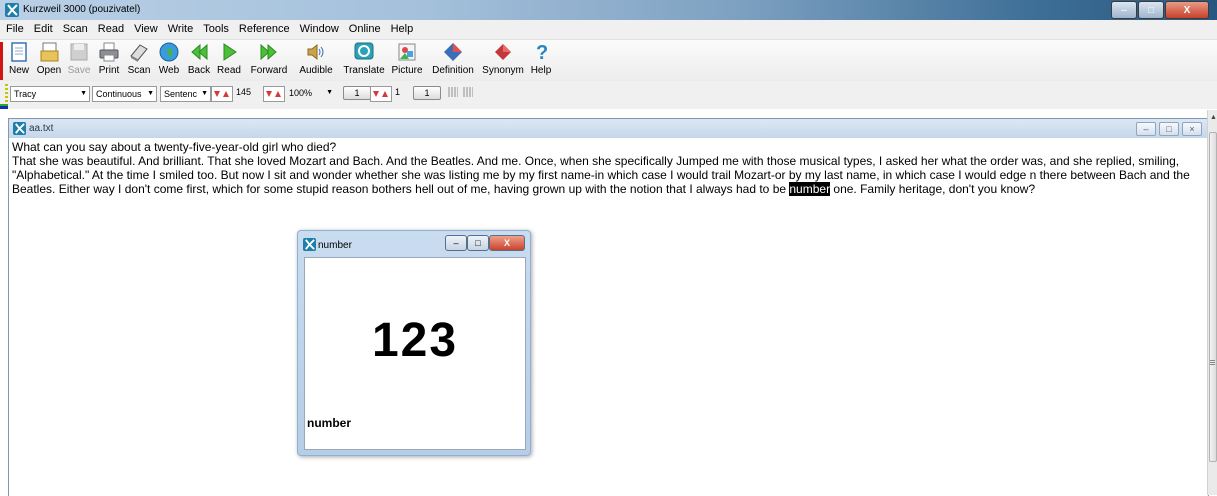 This screenshot has height=496, width=1217. I want to click on layout-columns-icon, so click(468, 92).